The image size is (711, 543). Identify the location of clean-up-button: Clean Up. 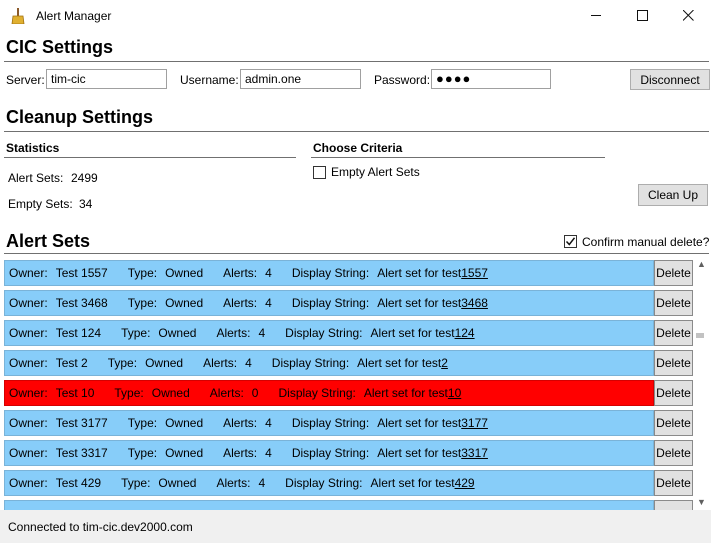
(673, 195).